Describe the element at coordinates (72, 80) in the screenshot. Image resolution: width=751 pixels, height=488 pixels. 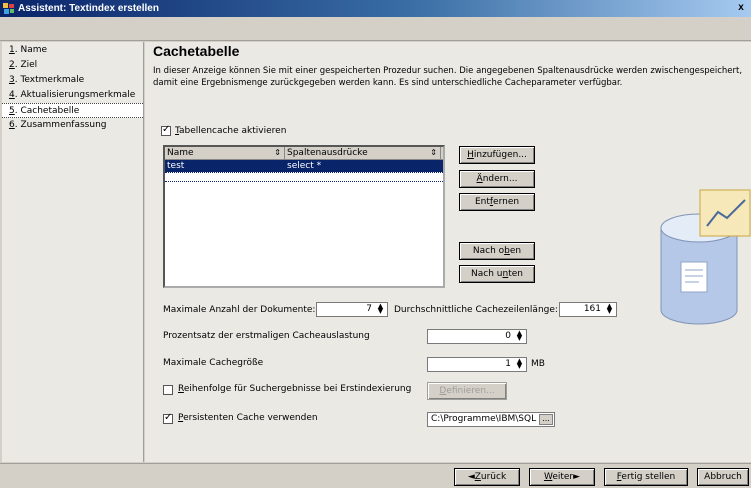
I see `nav-item-textmerkmale: 3. Textmerkmale` at that location.